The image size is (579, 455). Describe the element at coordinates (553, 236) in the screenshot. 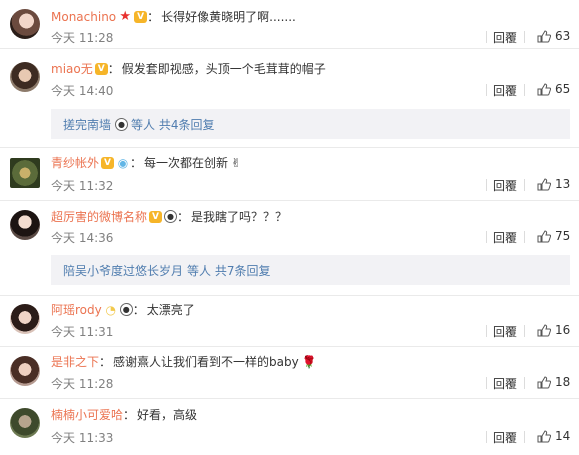

I see `like-button: 75` at that location.